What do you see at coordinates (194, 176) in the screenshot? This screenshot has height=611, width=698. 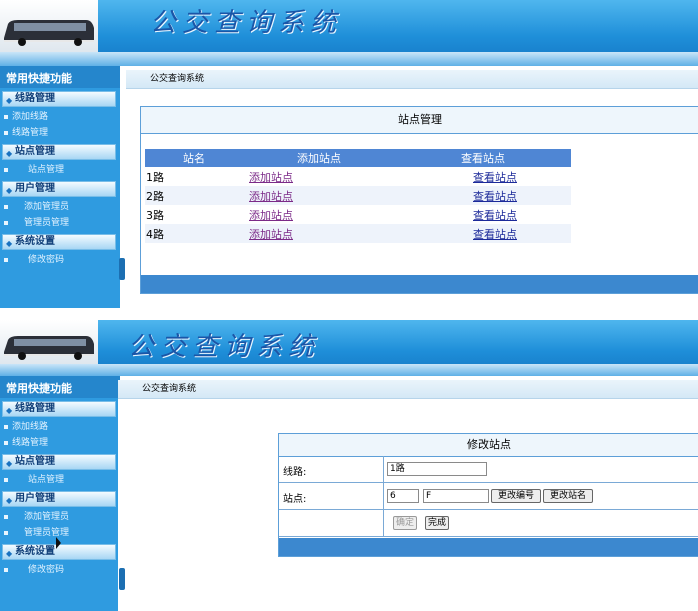 I see `station-line-name: 1路` at bounding box center [194, 176].